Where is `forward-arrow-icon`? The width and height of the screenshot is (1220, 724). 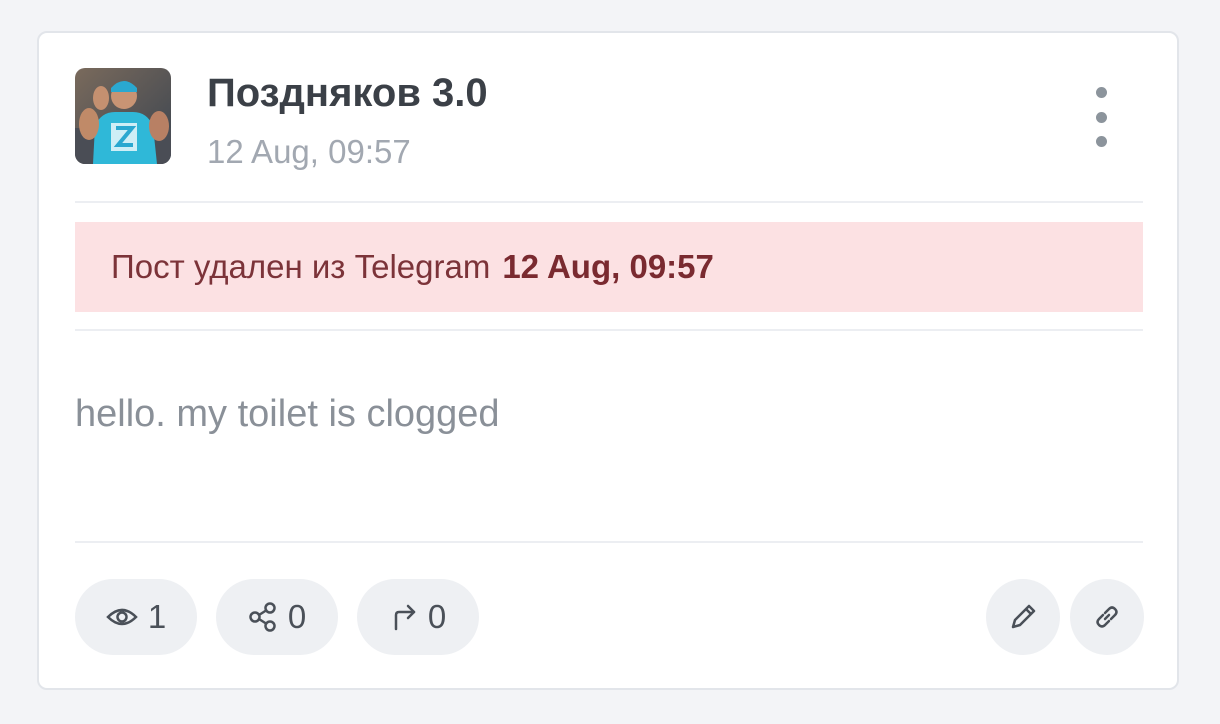
forward-arrow-icon is located at coordinates (405, 617).